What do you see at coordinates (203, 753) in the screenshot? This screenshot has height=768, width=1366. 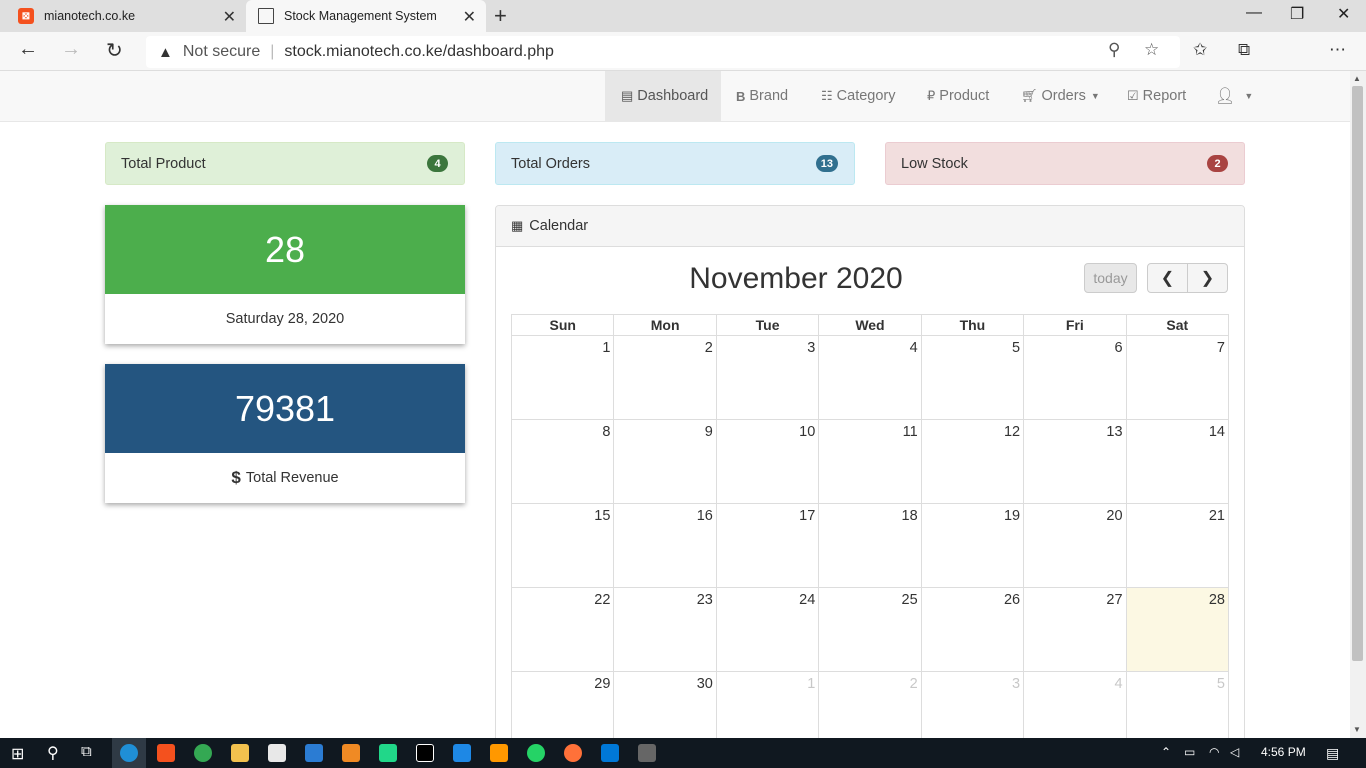 I see `chrome-icon` at bounding box center [203, 753].